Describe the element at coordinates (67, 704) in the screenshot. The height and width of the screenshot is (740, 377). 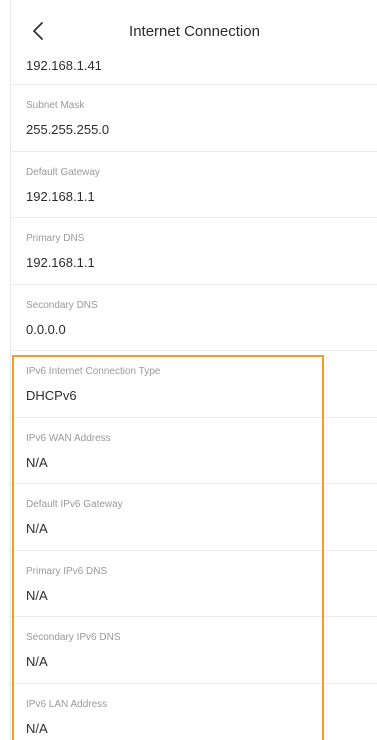
I see `field-label: IPv6 LAN Address` at that location.